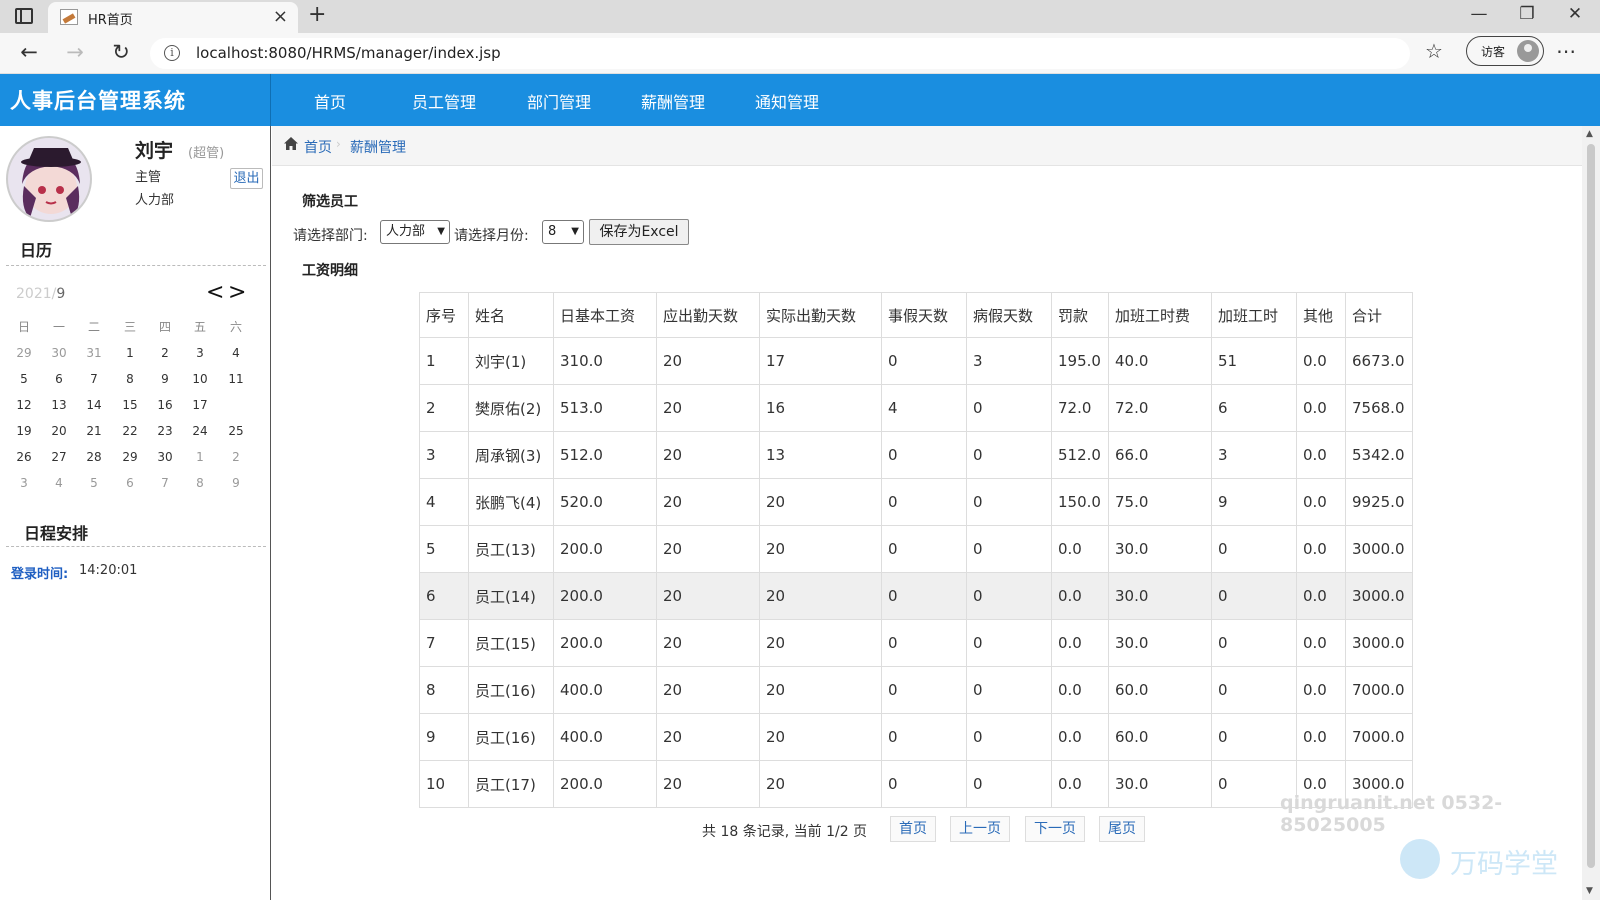 The width and height of the screenshot is (1600, 900). What do you see at coordinates (330, 101) in the screenshot?
I see `nav-home: 首页` at bounding box center [330, 101].